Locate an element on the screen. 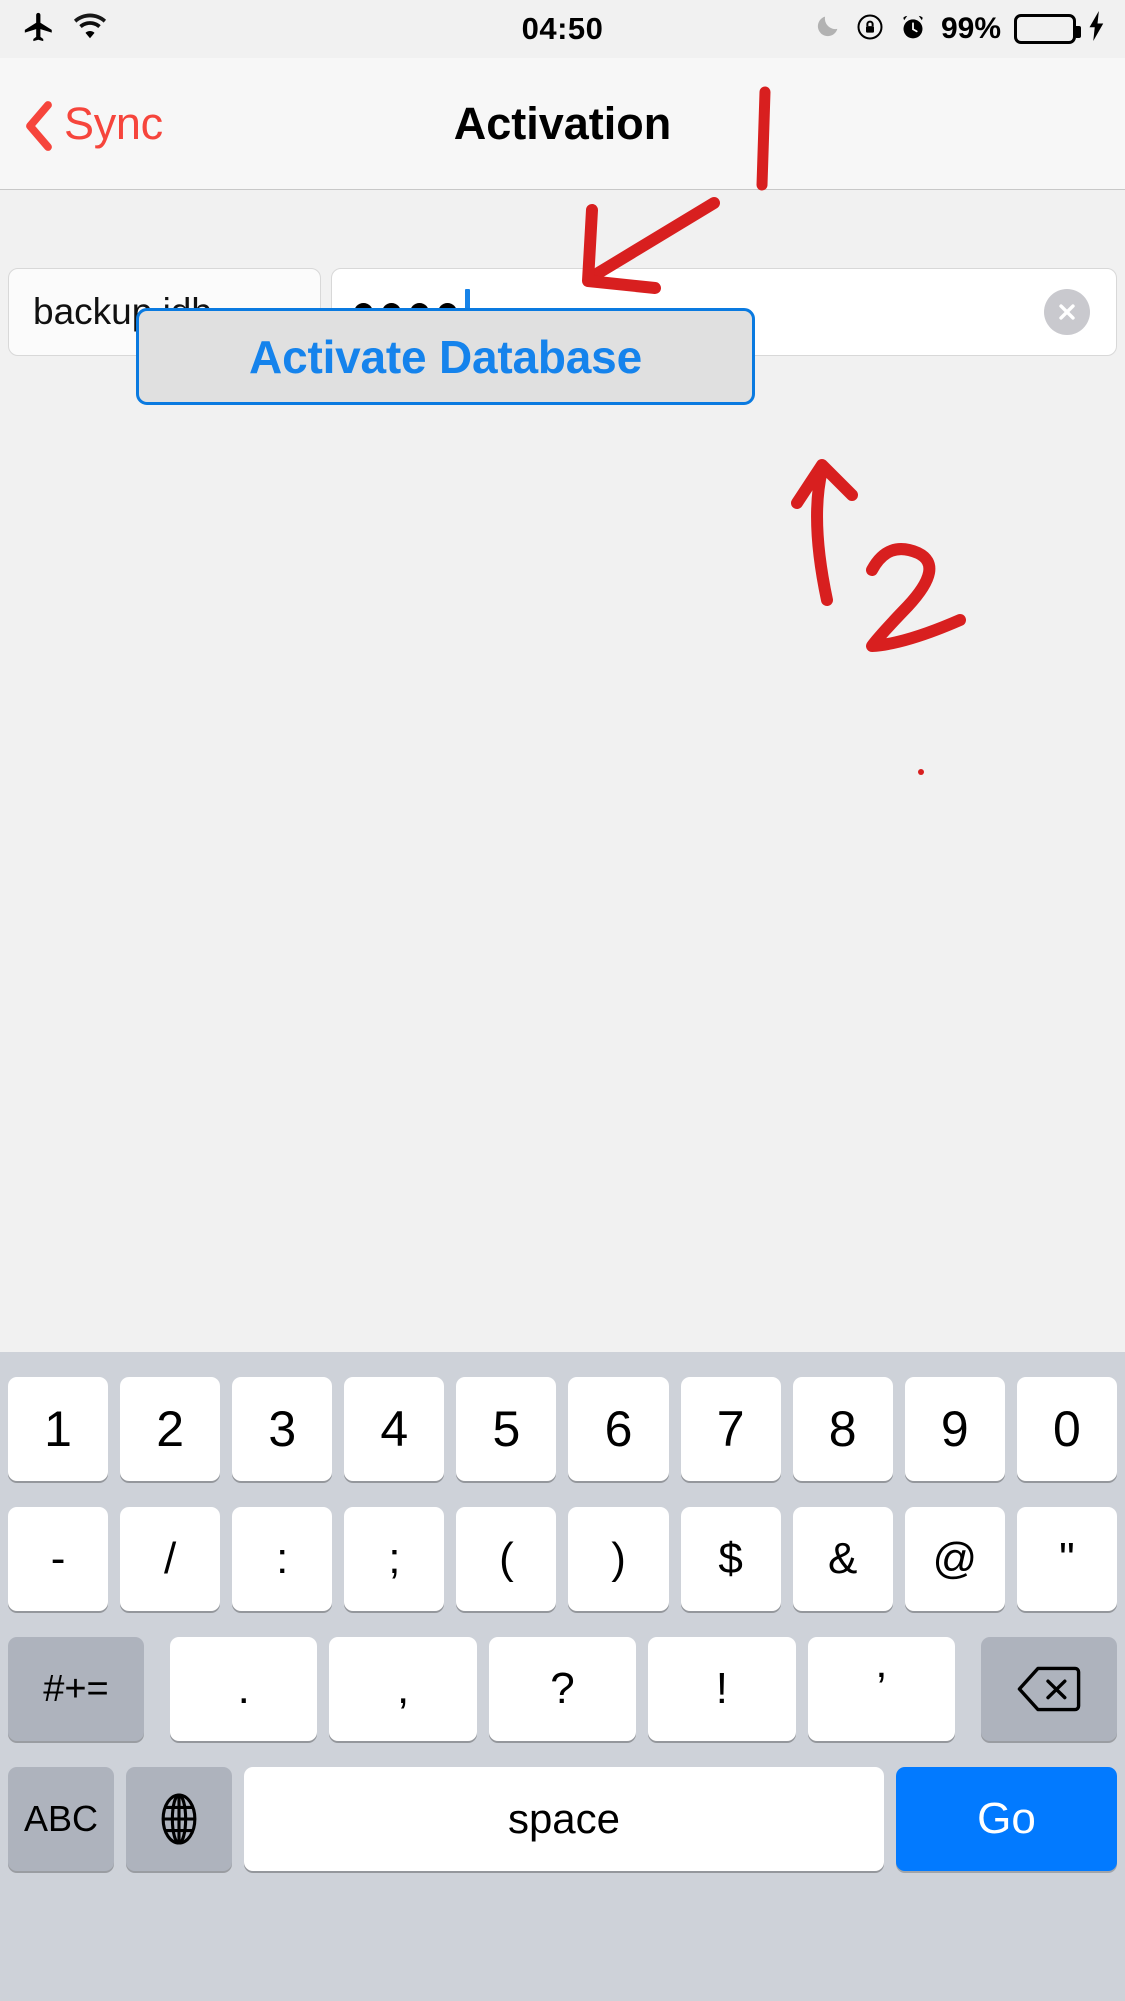  status-bar: 04:50 99% is located at coordinates (562, 29).